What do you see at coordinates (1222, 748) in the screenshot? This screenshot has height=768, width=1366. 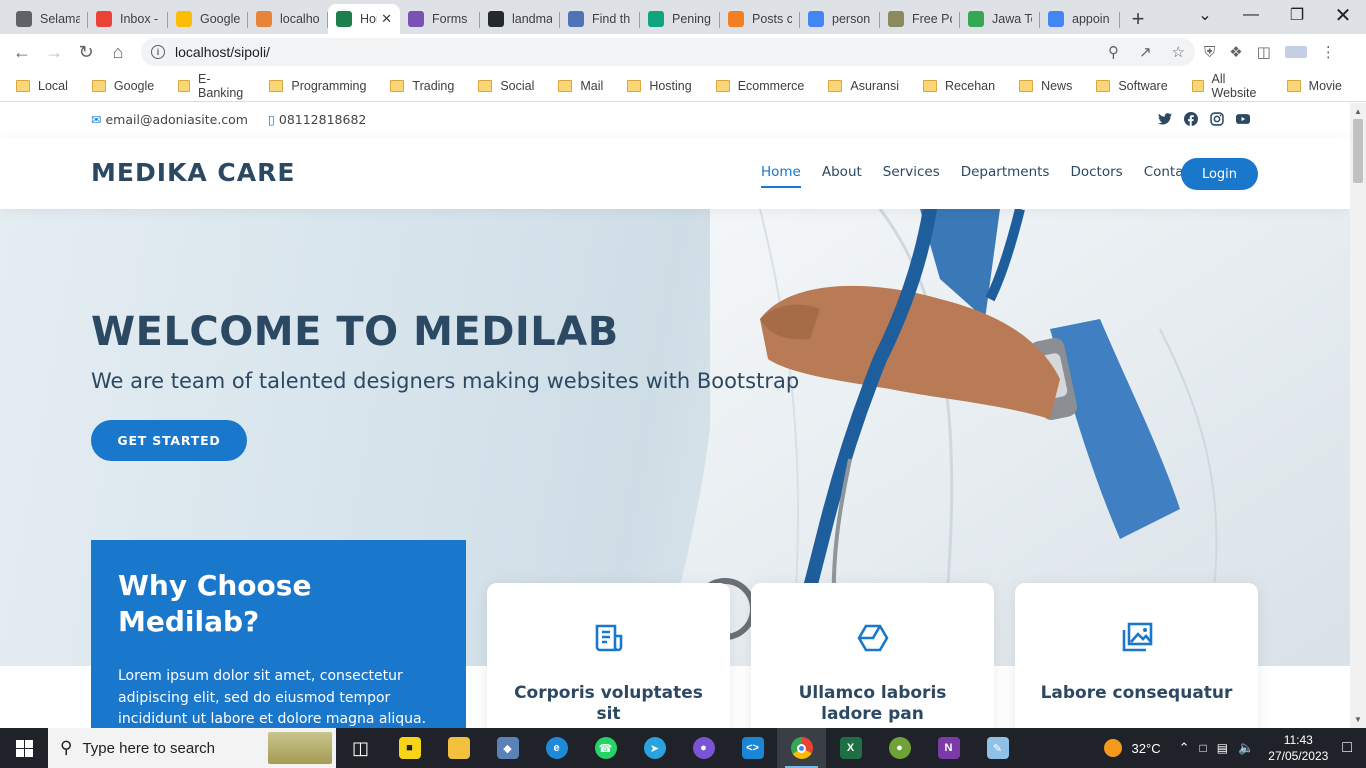 I see `network-icon: ▤` at bounding box center [1222, 748].